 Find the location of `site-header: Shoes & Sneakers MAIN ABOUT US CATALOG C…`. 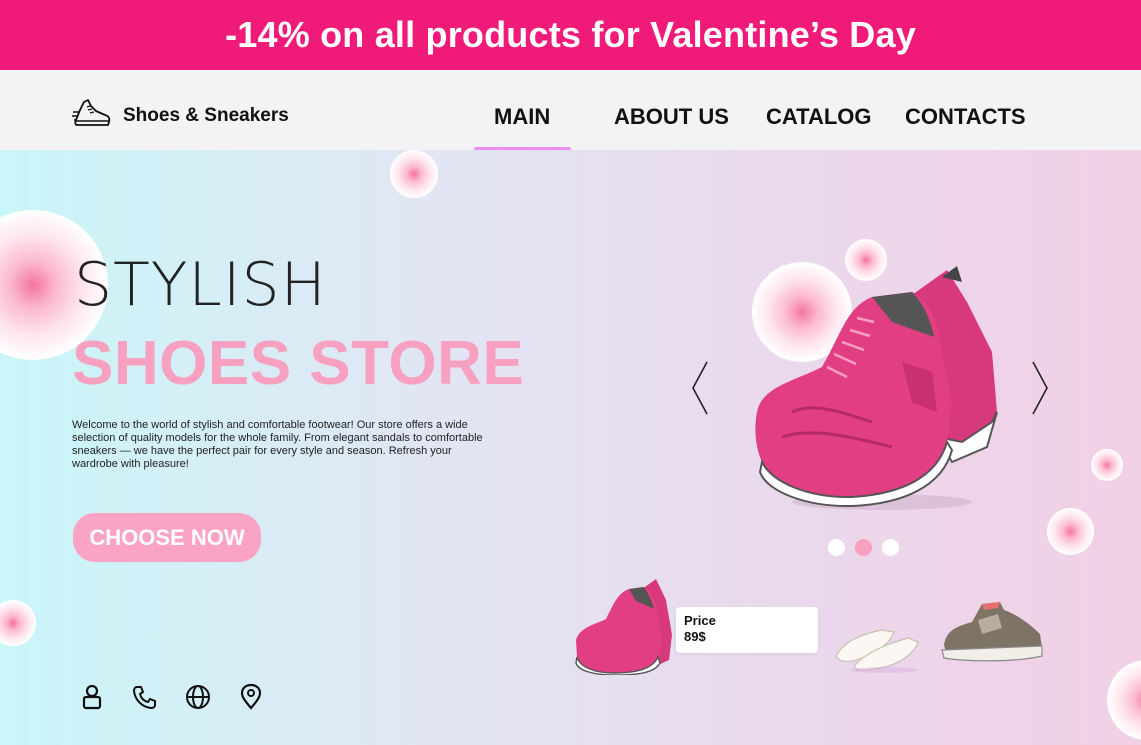

site-header: Shoes & Sneakers MAIN ABOUT US CATALOG C… is located at coordinates (570, 111).